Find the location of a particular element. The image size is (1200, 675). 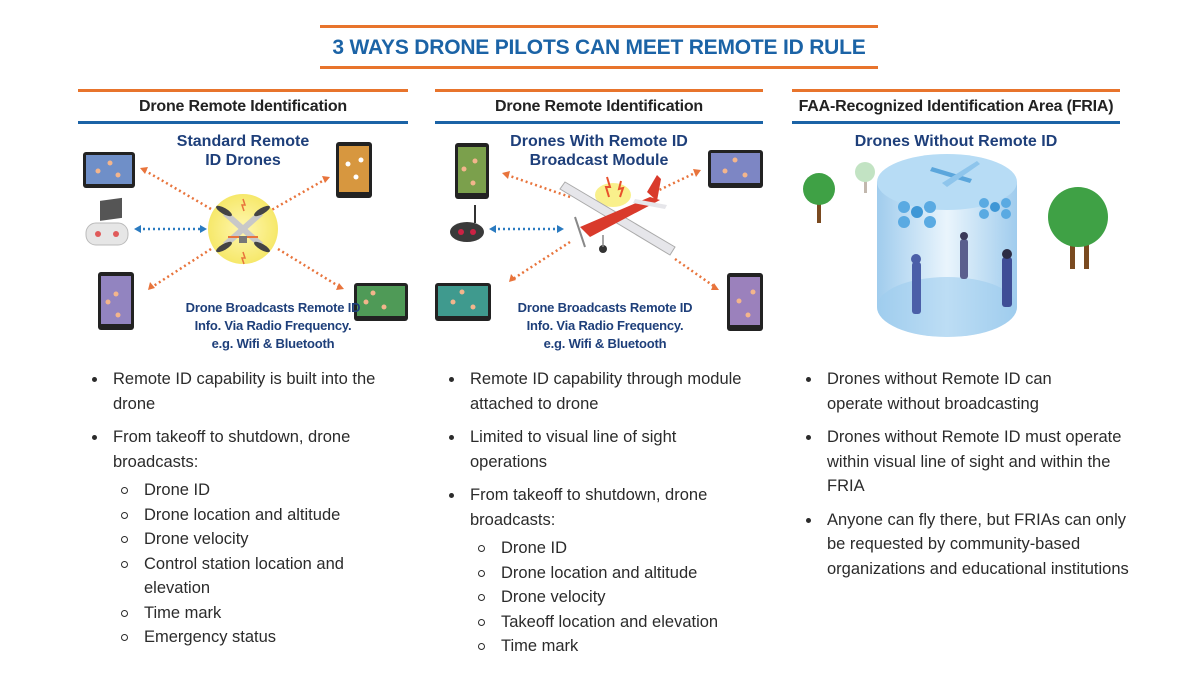

sub-bullet-item: Takeoff location and elevation is located at coordinates (621, 622).